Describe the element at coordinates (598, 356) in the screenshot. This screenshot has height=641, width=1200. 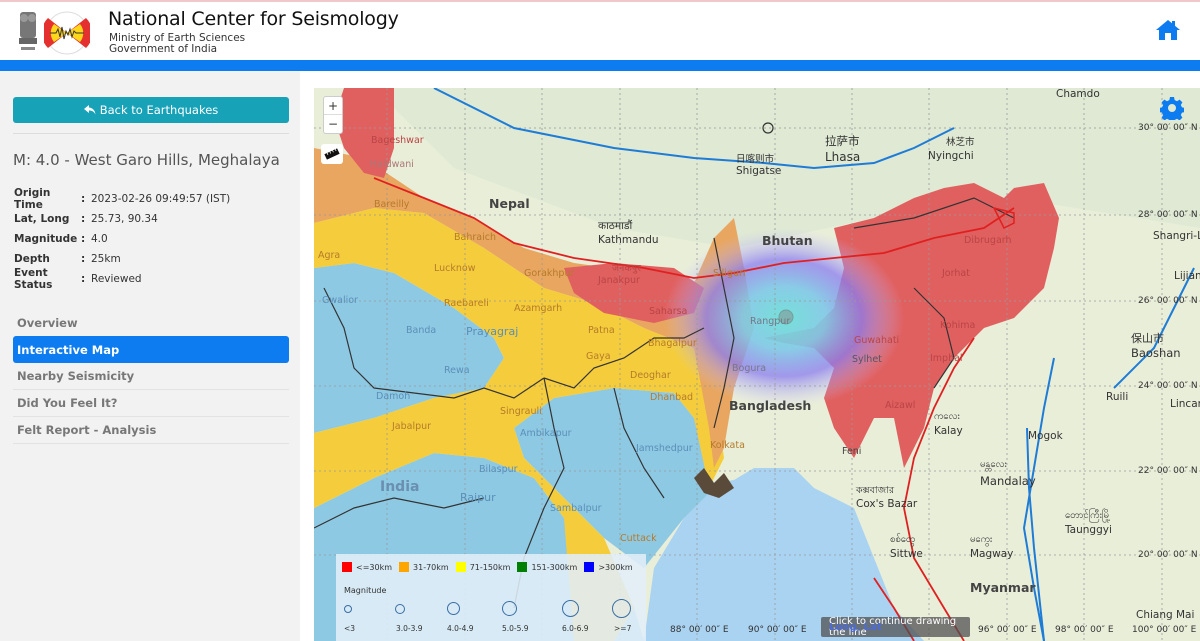
I see `city-label: Gaya` at that location.